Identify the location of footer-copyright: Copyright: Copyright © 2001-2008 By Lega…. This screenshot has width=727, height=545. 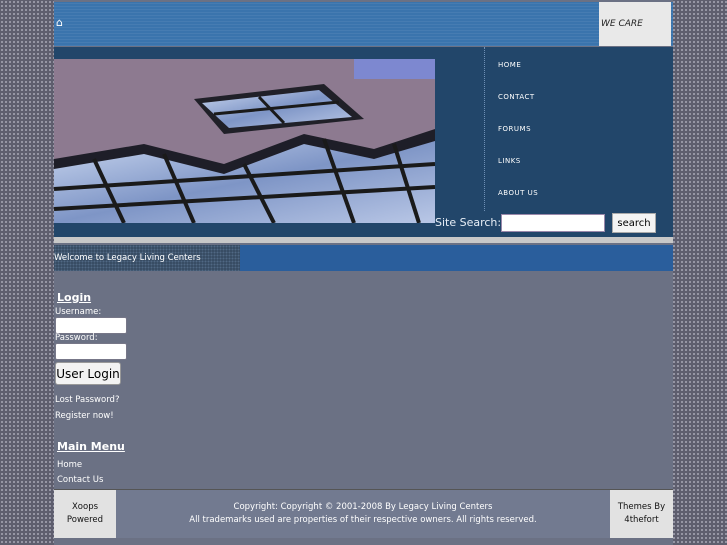
(363, 514).